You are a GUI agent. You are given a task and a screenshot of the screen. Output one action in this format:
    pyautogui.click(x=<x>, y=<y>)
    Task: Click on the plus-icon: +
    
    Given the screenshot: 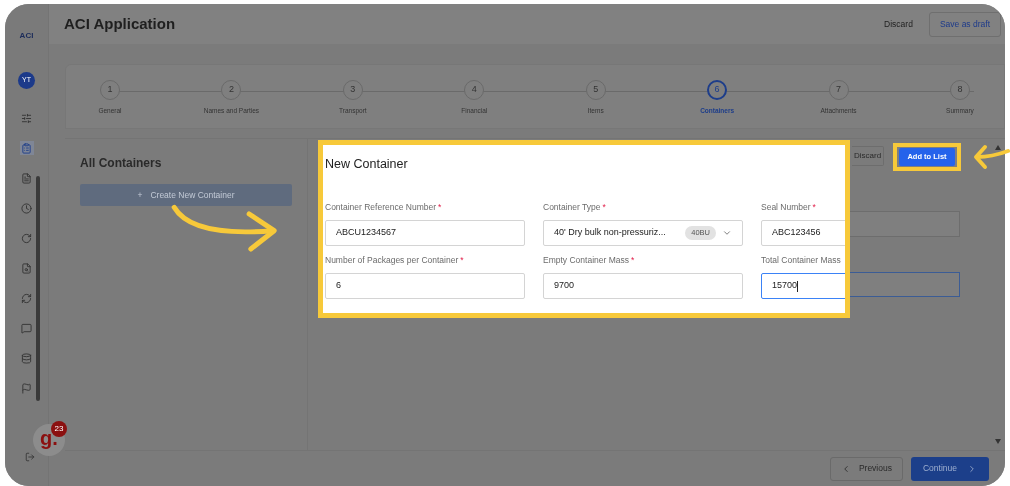 What is the action you would take?
    pyautogui.click(x=140, y=195)
    